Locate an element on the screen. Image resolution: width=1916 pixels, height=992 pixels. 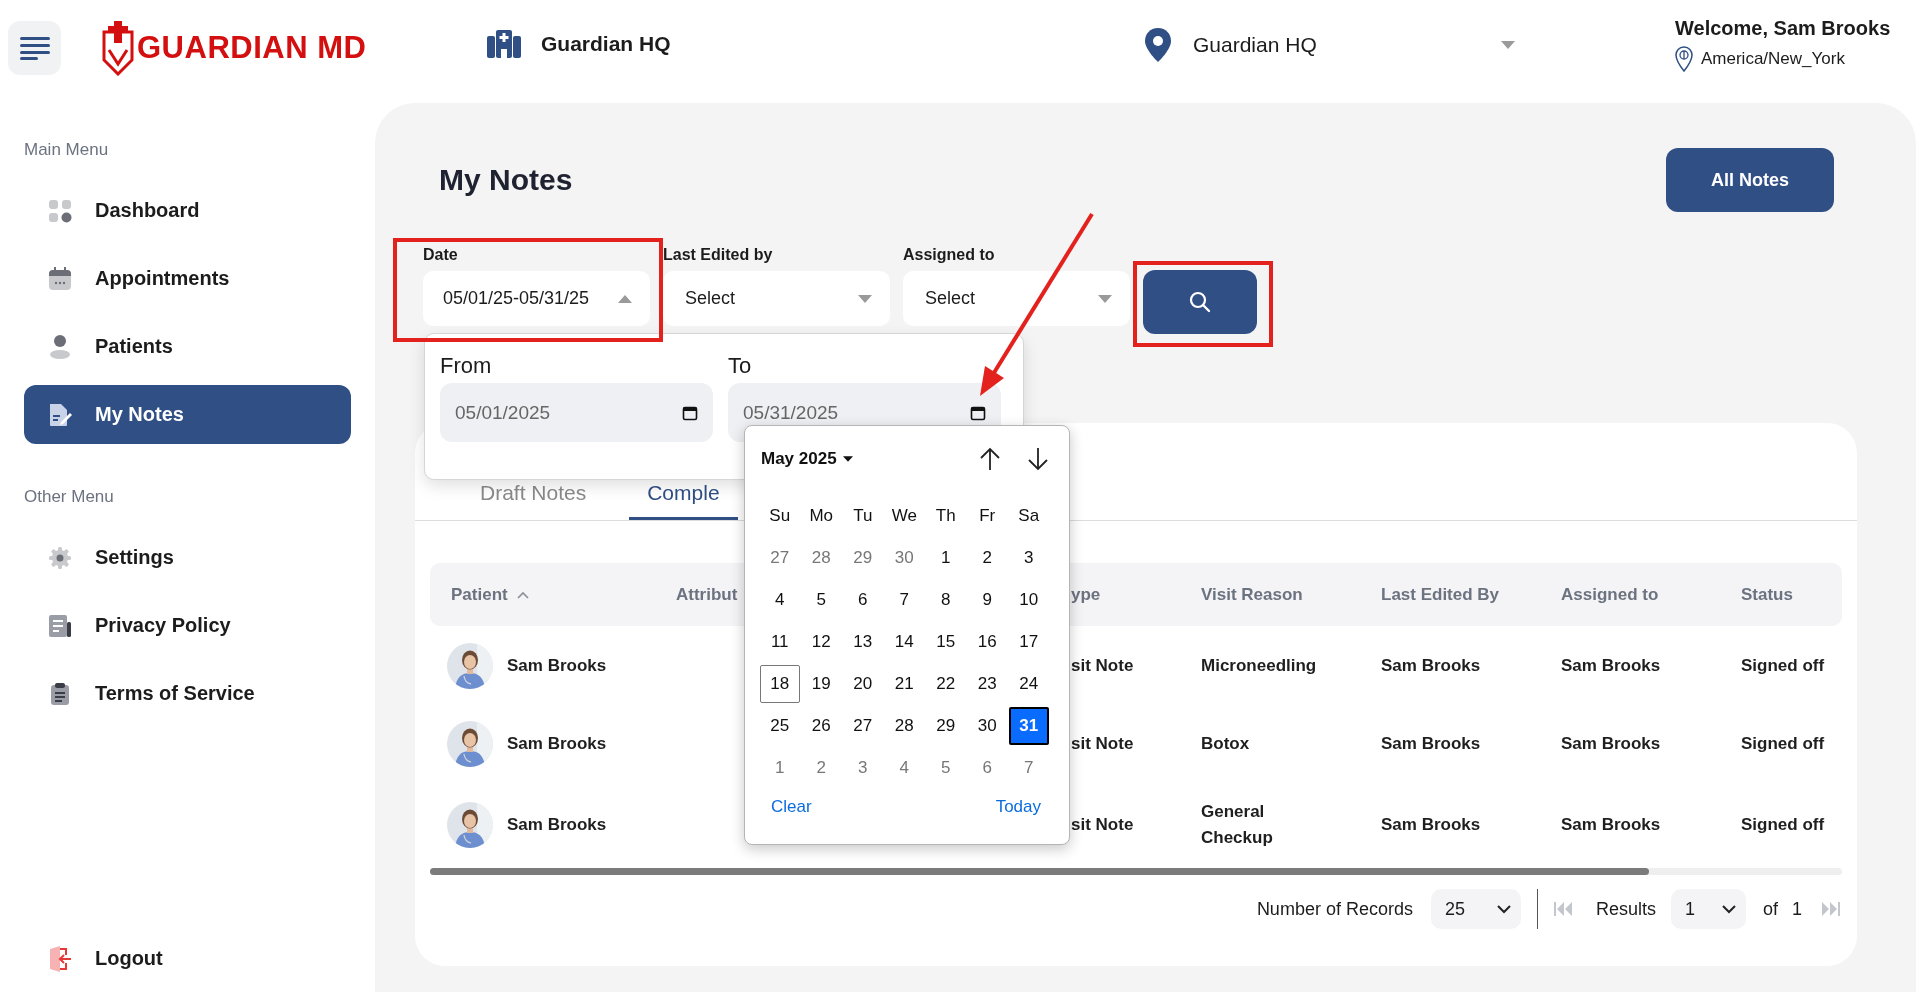
calendar-day: 23 is located at coordinates (987, 684).